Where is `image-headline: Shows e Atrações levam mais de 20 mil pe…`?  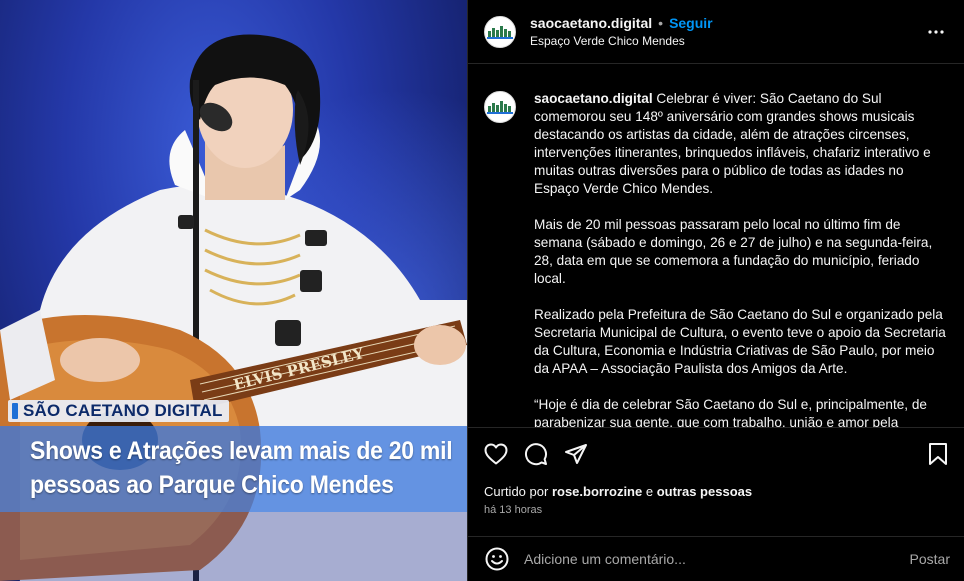 image-headline: Shows e Atrações levam mais de 20 mil pe… is located at coordinates (233, 469).